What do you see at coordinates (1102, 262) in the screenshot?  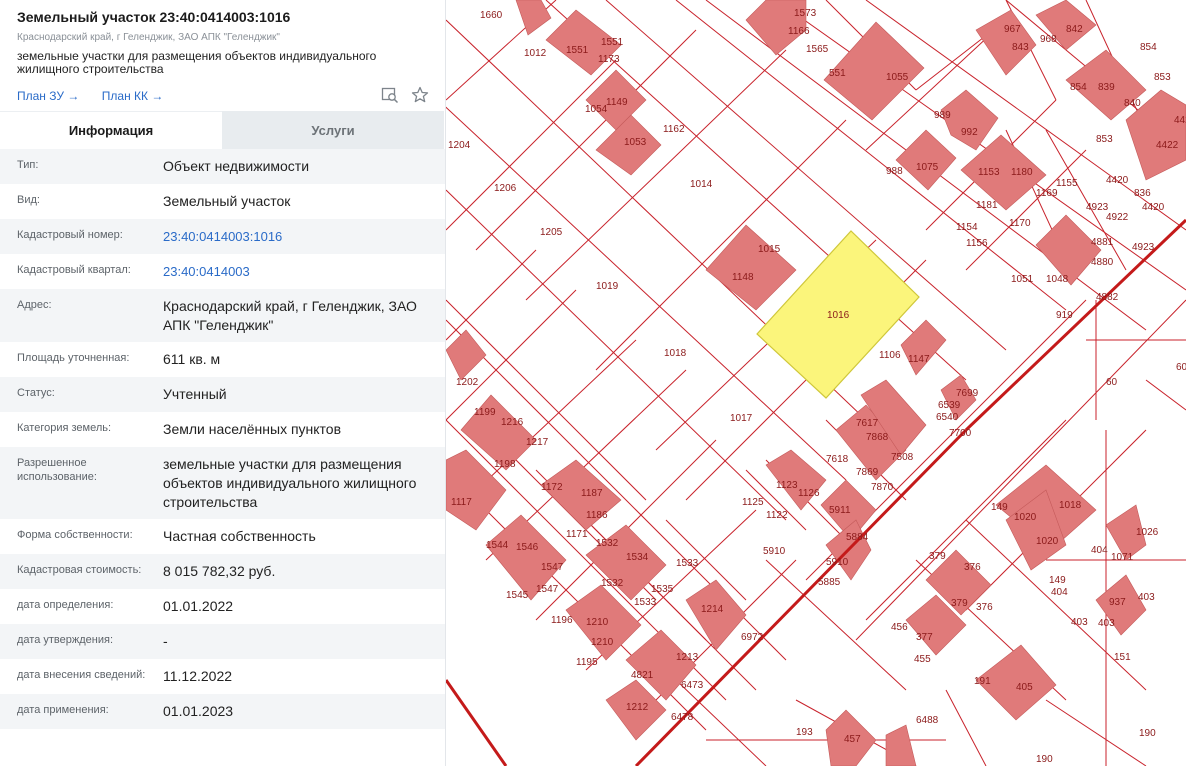 I see `parcel-label: 4880` at bounding box center [1102, 262].